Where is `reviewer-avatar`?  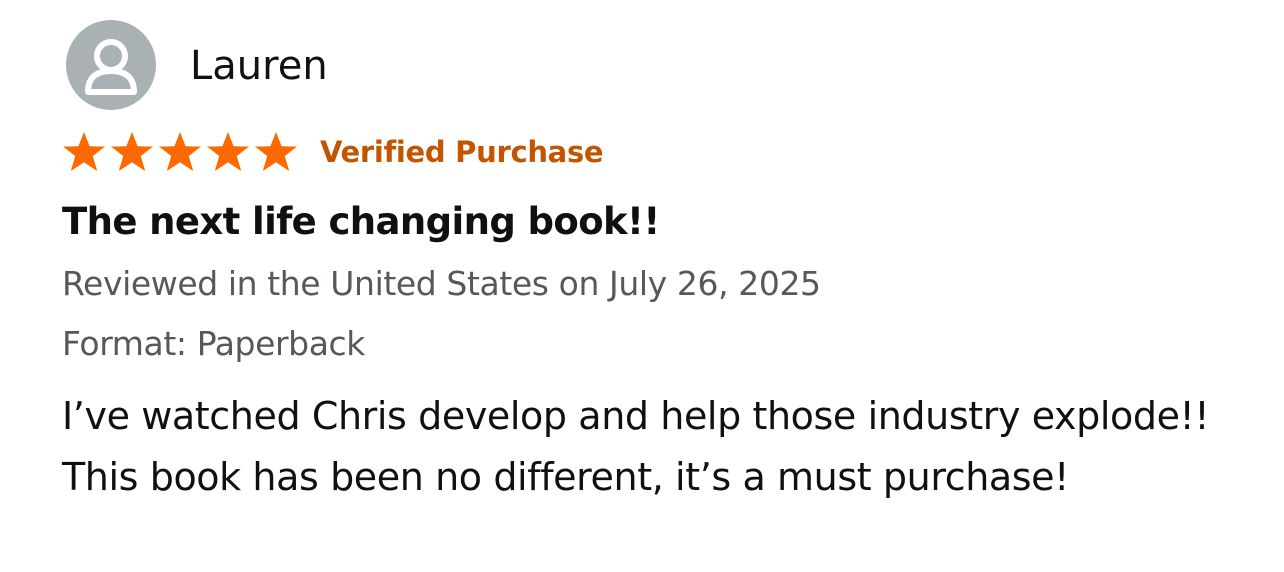
reviewer-avatar is located at coordinates (111, 65).